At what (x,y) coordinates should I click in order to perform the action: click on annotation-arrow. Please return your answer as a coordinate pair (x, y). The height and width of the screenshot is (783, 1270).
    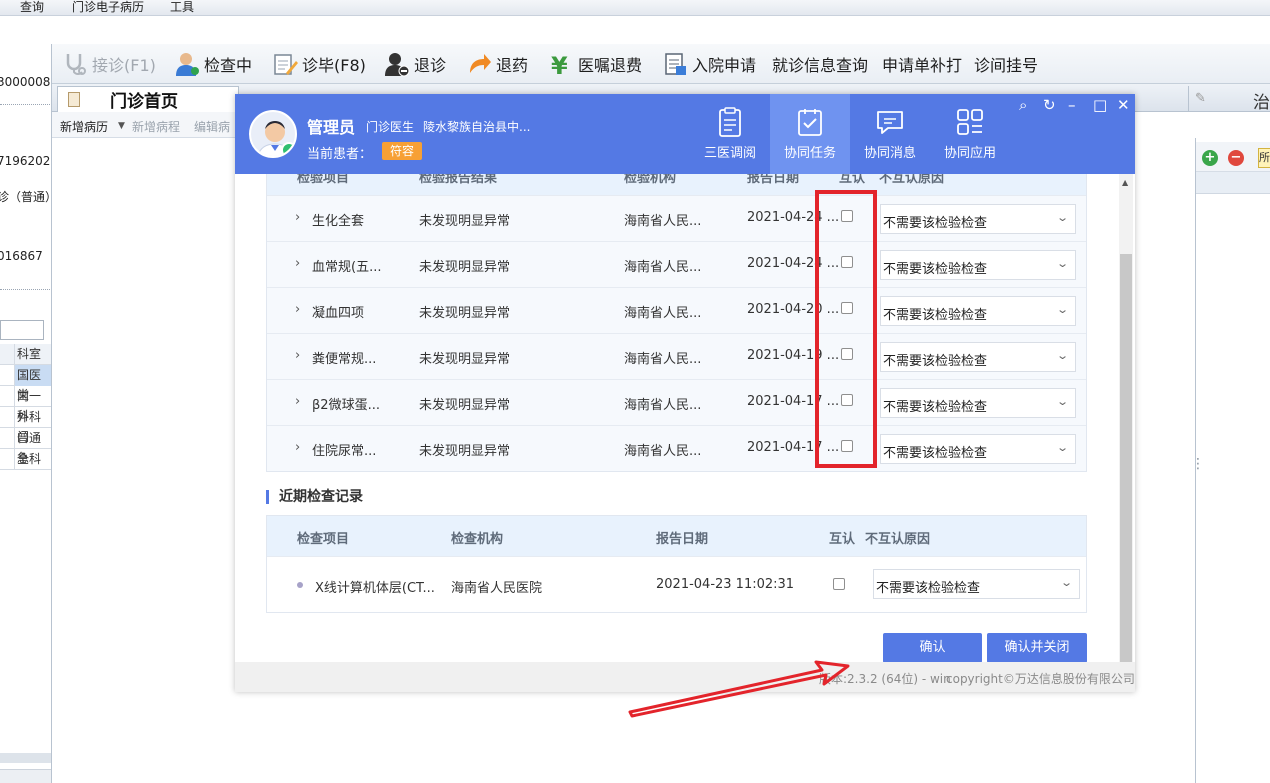
    Looking at the image, I should click on (739, 689).